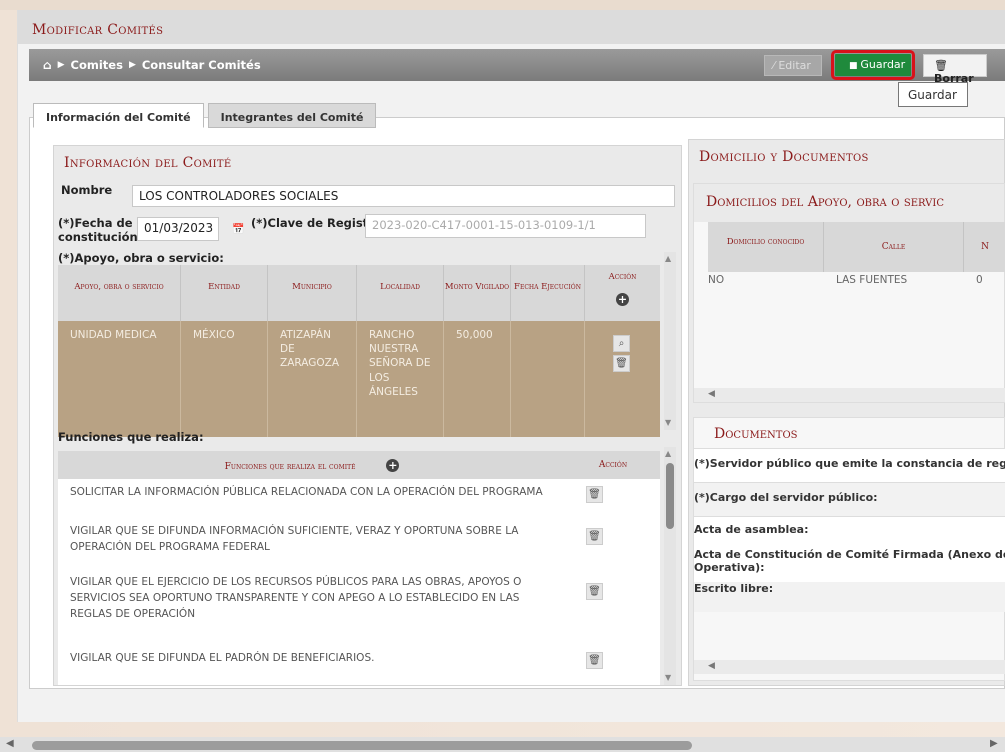  Describe the element at coordinates (505, 226) in the screenshot. I see `clave-input: 2023-020-C417-0001-15-013-0109-1/1` at that location.